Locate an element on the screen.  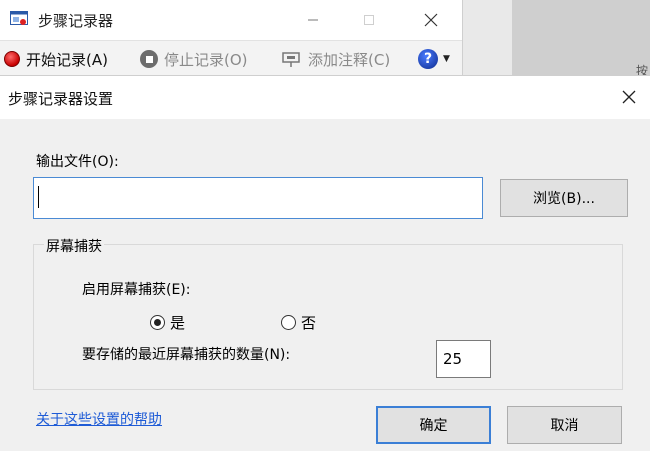
start-record-label: 开始记录(A) is located at coordinates (67, 59).